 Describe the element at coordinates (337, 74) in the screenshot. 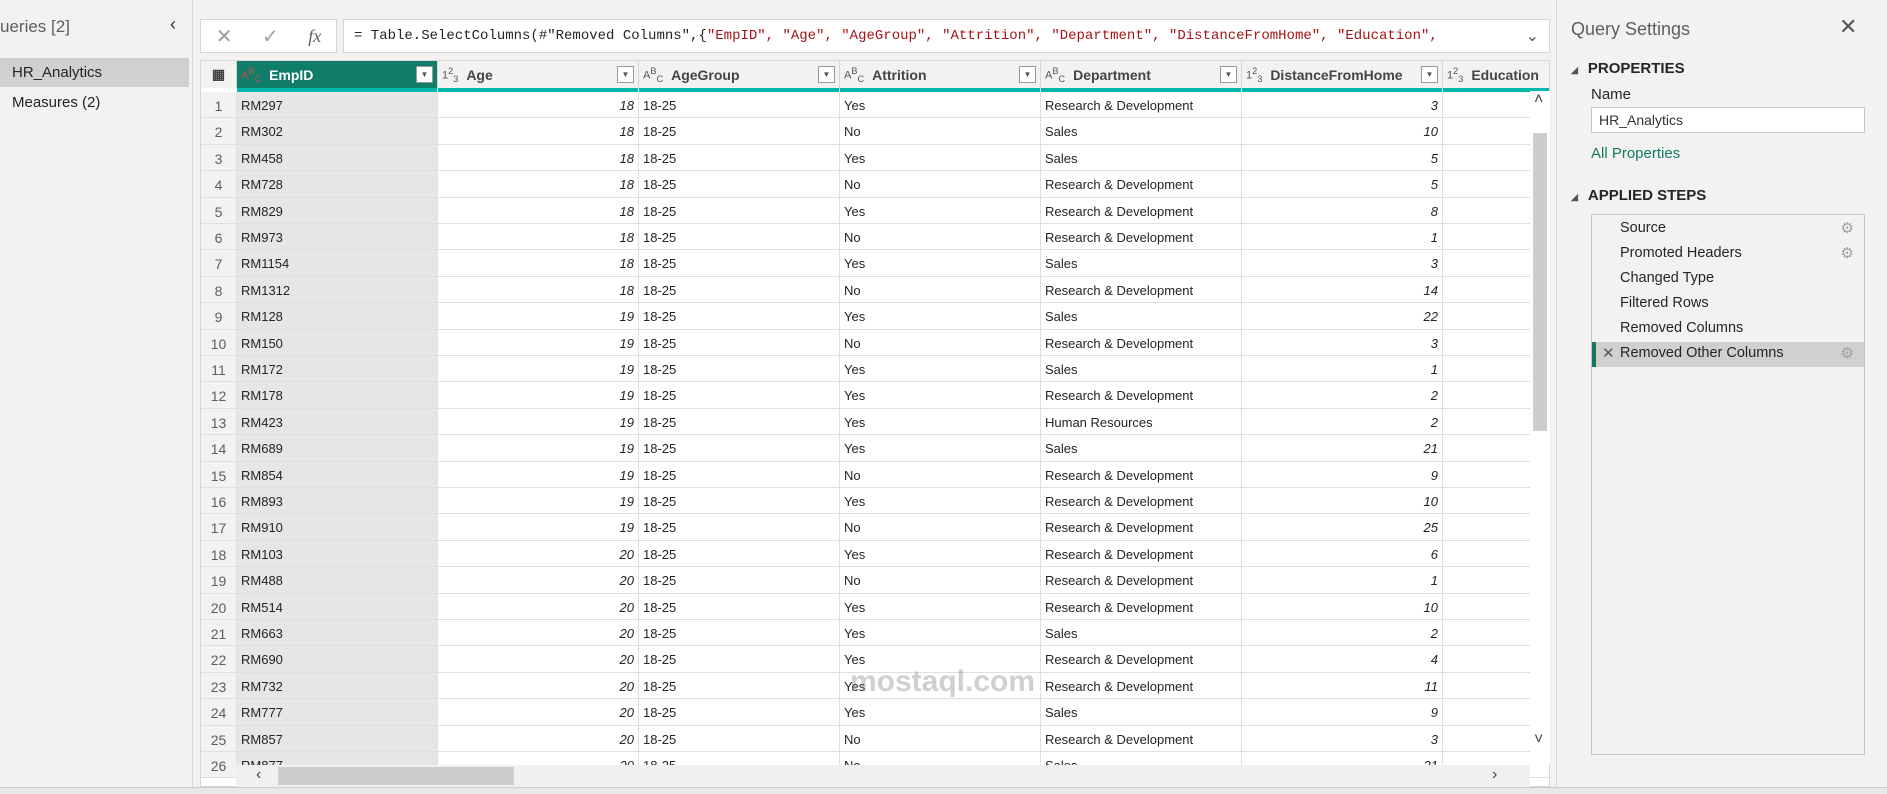

I see `column-header-empid: ABC EmpID ▼` at that location.